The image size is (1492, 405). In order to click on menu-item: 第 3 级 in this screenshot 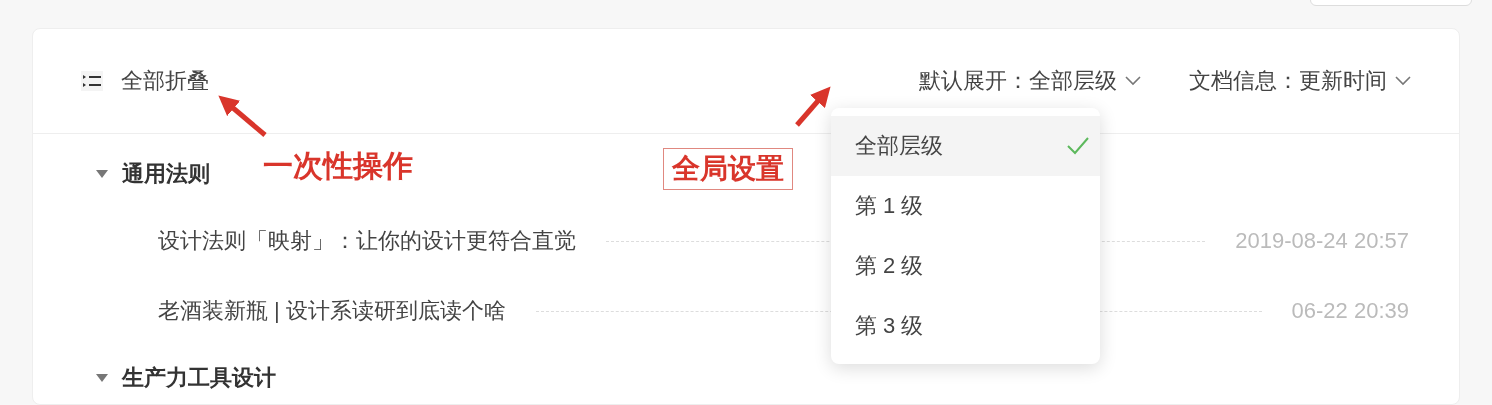, I will do `click(965, 326)`.